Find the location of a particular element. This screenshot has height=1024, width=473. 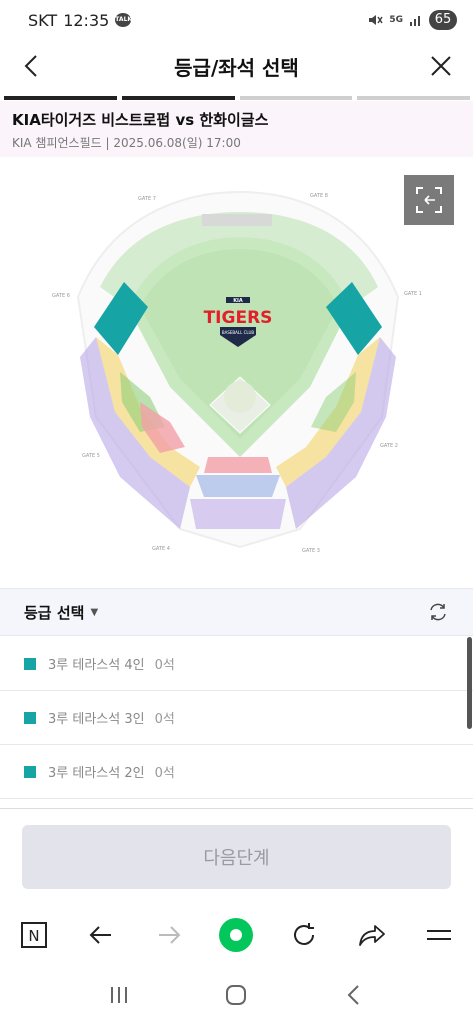

grade-item: 3루 테라스석 3인 0석 is located at coordinates (236, 718).